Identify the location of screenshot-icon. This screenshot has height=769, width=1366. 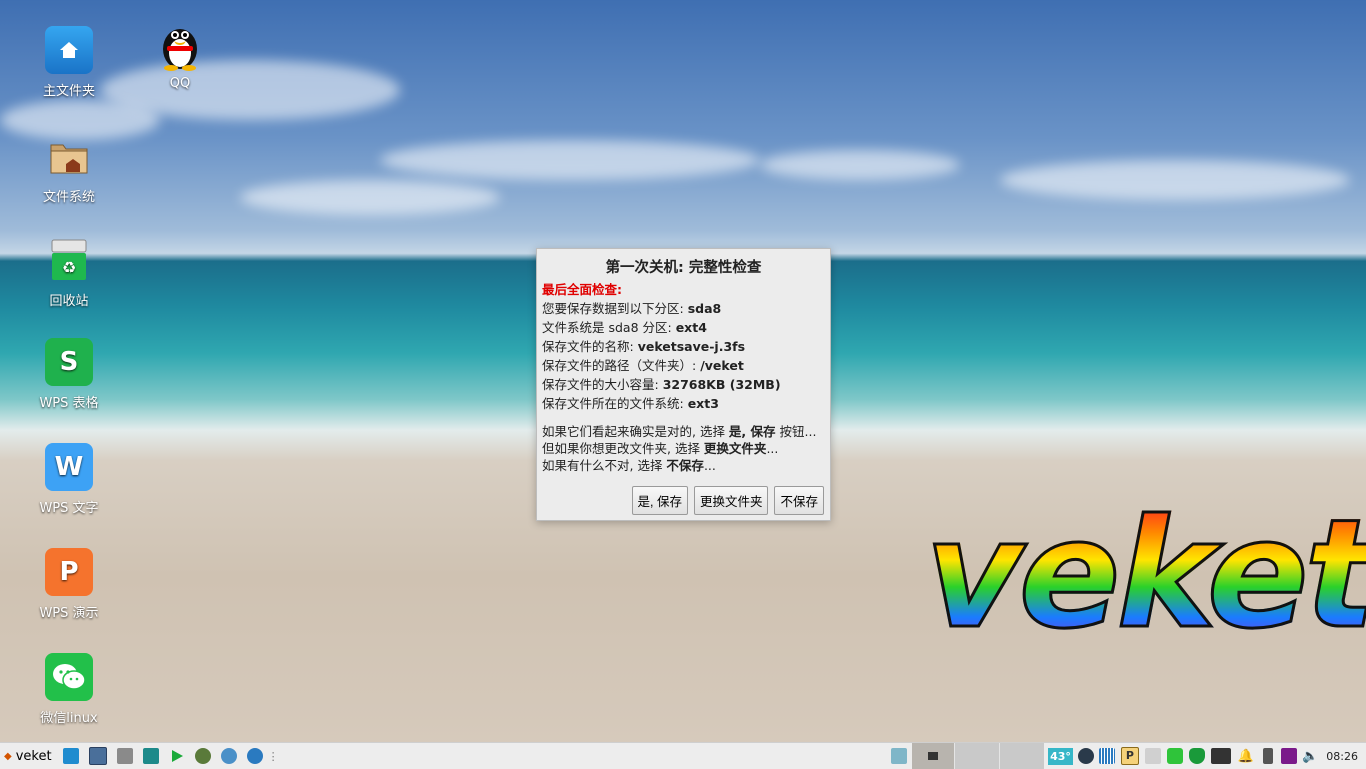
(899, 756).